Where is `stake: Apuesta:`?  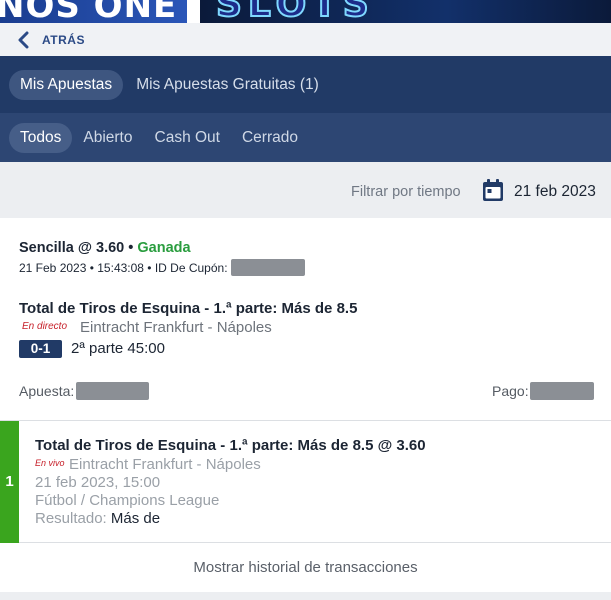
stake: Apuesta: is located at coordinates (84, 391).